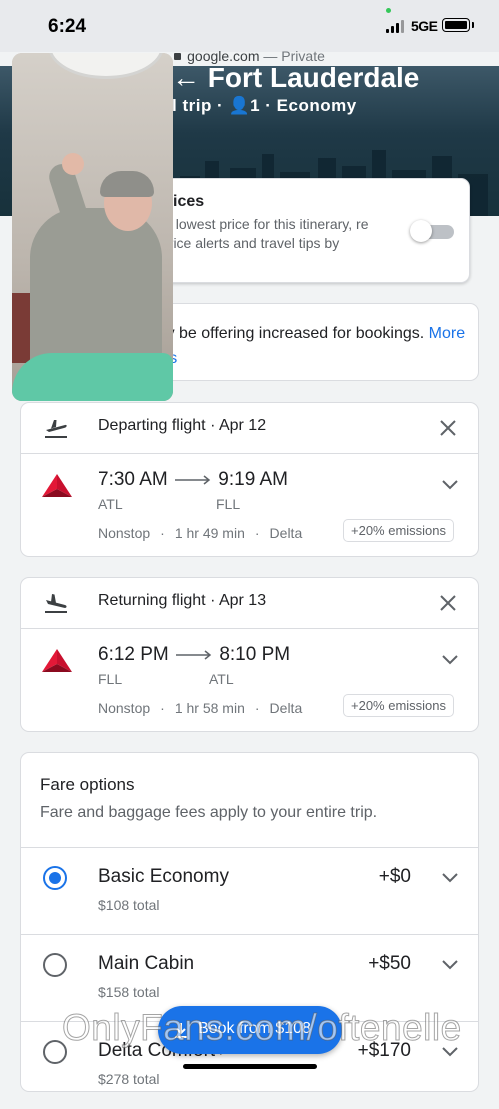 This screenshot has width=499, height=1109. I want to click on flight-times: 6:12 PM 8:10 PM, so click(194, 655).